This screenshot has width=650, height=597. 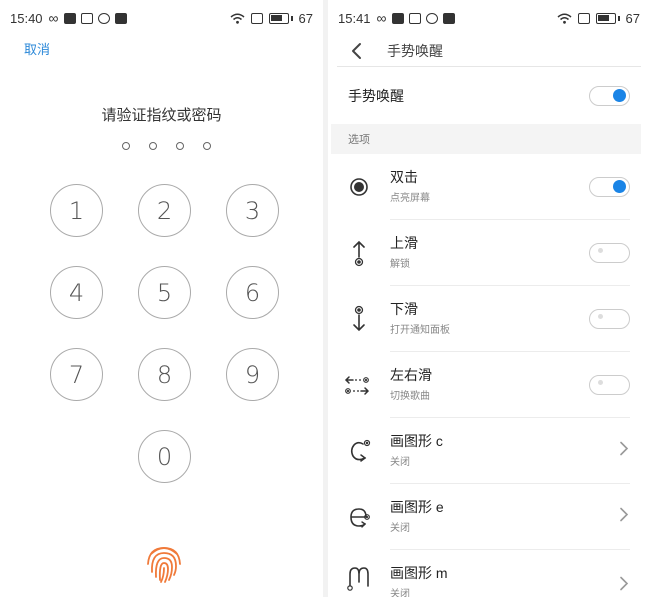 I want to click on key-6: 6, so click(x=252, y=292).